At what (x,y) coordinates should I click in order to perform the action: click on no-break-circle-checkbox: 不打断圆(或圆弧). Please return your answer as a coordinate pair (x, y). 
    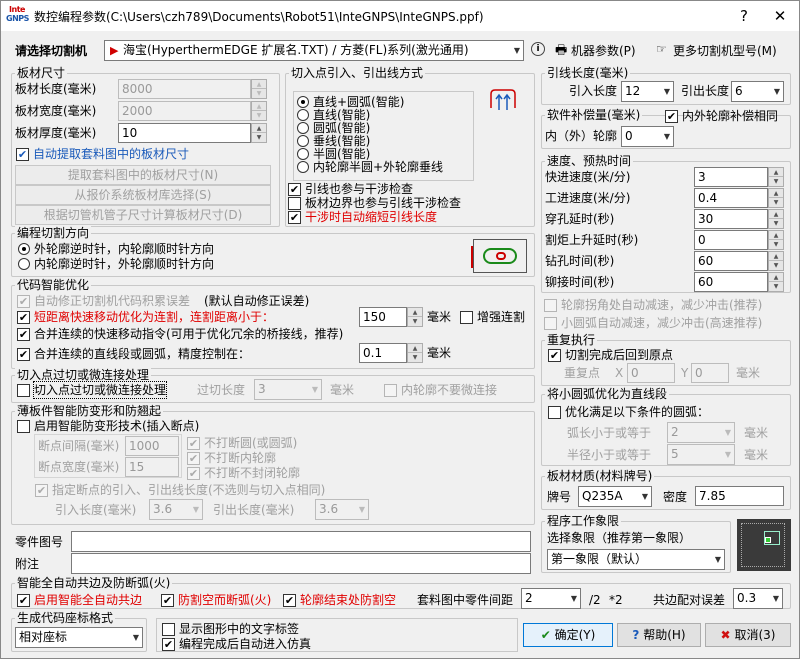
    Looking at the image, I should click on (242, 443).